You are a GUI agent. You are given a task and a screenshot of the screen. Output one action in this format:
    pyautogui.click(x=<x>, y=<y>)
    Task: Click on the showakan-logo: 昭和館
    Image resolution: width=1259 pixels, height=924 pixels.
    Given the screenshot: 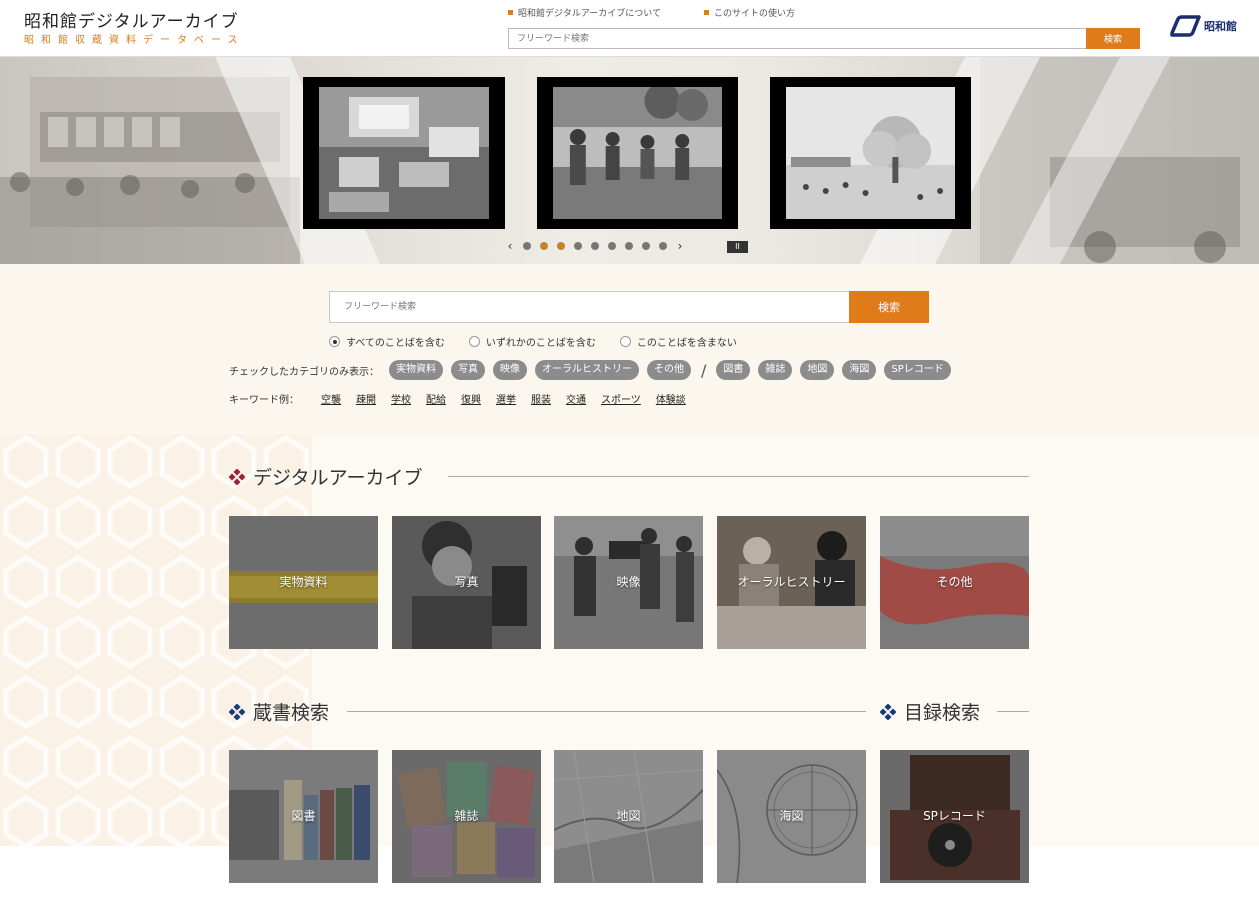 What is the action you would take?
    pyautogui.click(x=1201, y=26)
    